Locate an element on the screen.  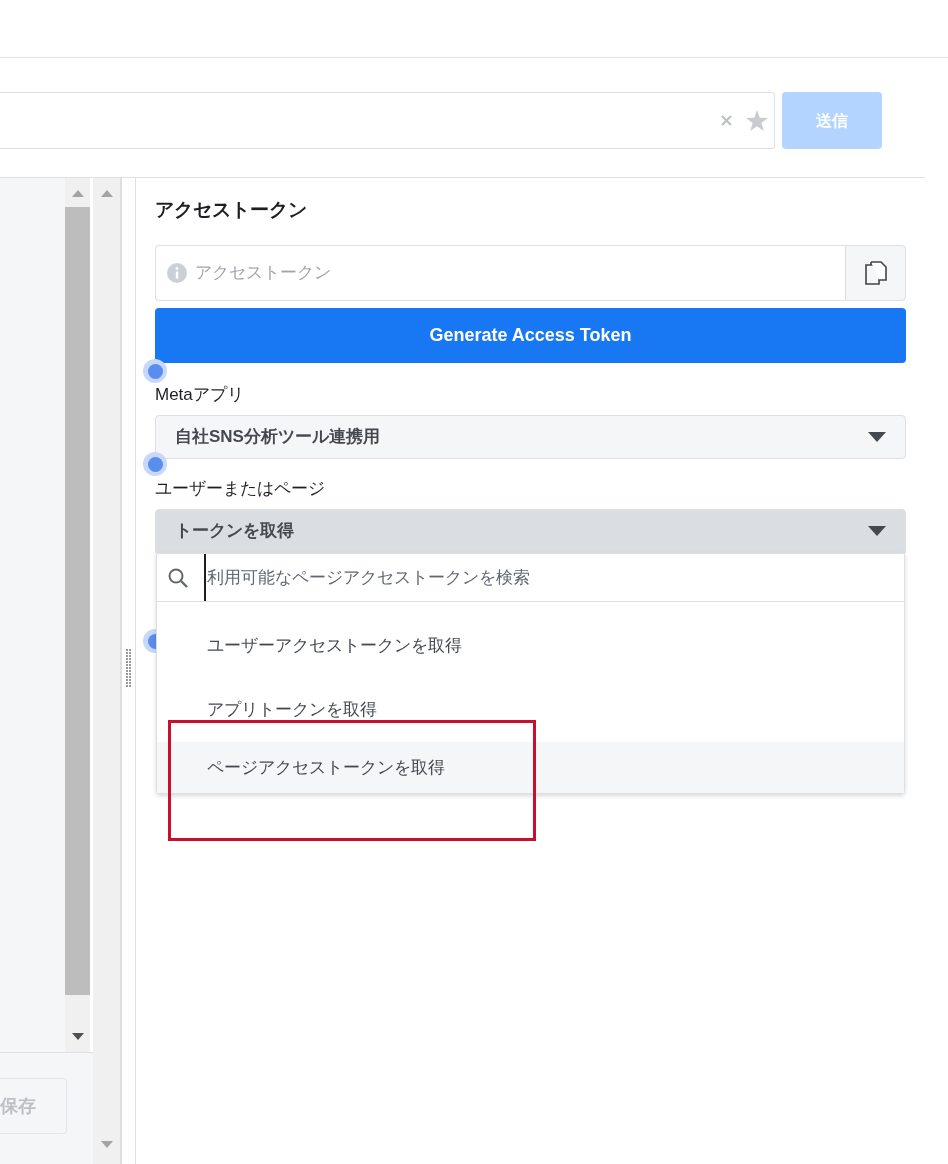
copy-icon is located at coordinates (875, 273).